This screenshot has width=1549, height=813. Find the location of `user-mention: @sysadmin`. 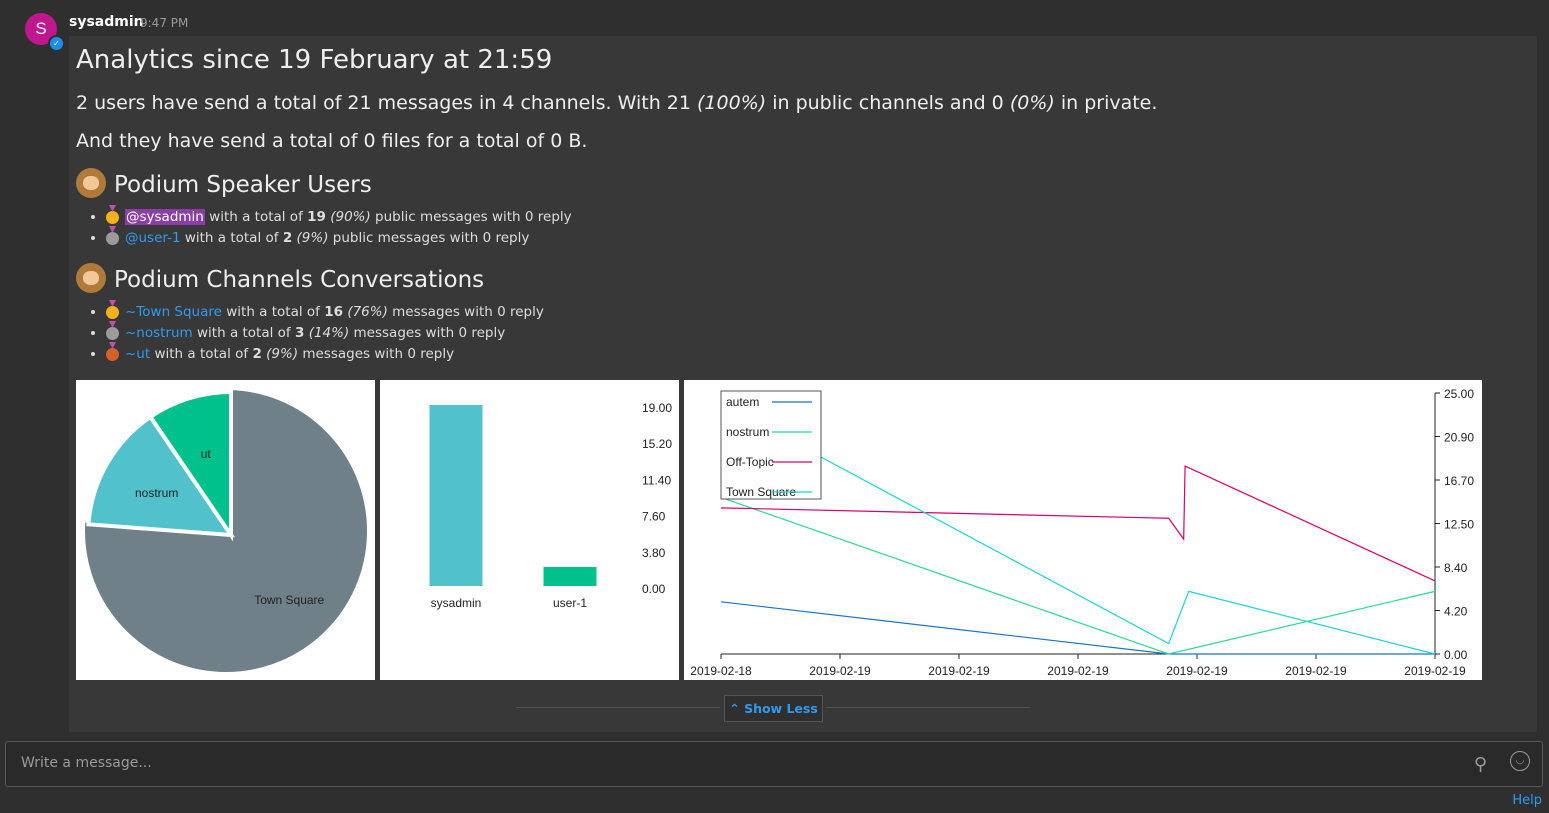

user-mention: @sysadmin is located at coordinates (165, 217).